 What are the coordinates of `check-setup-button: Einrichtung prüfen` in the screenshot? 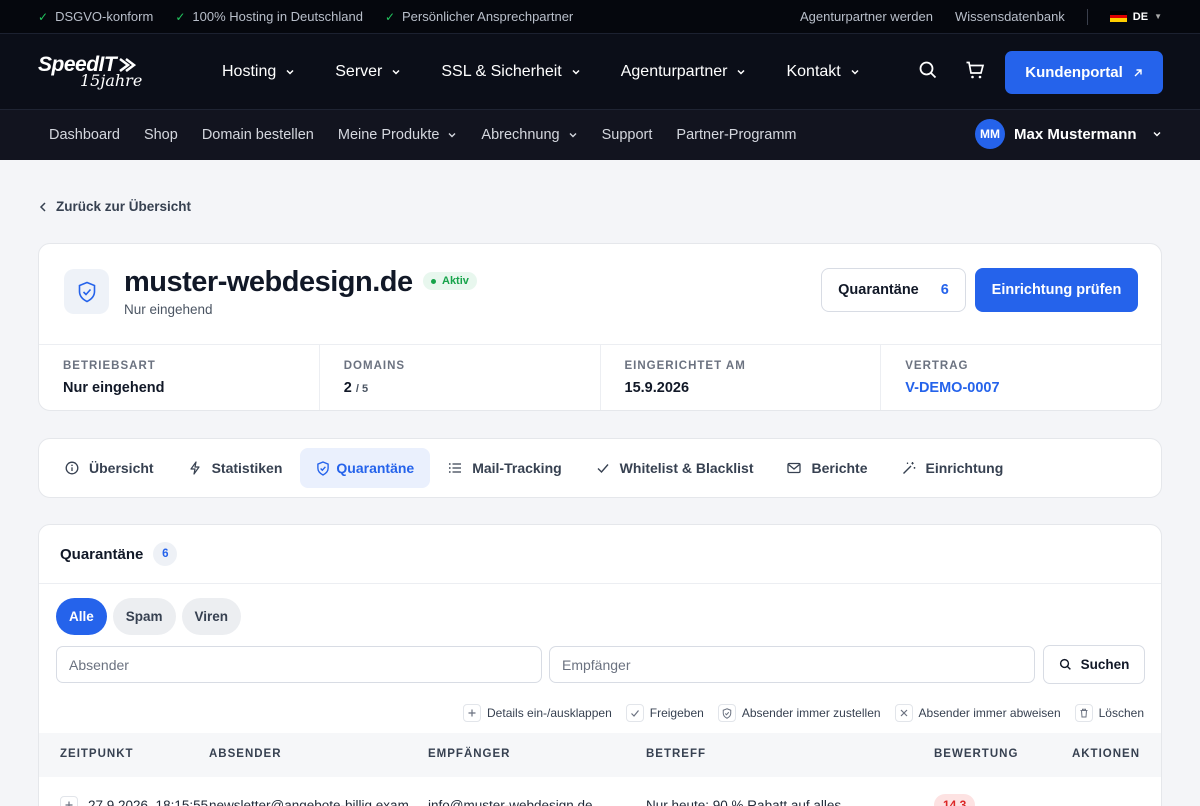 It's located at (1056, 290).